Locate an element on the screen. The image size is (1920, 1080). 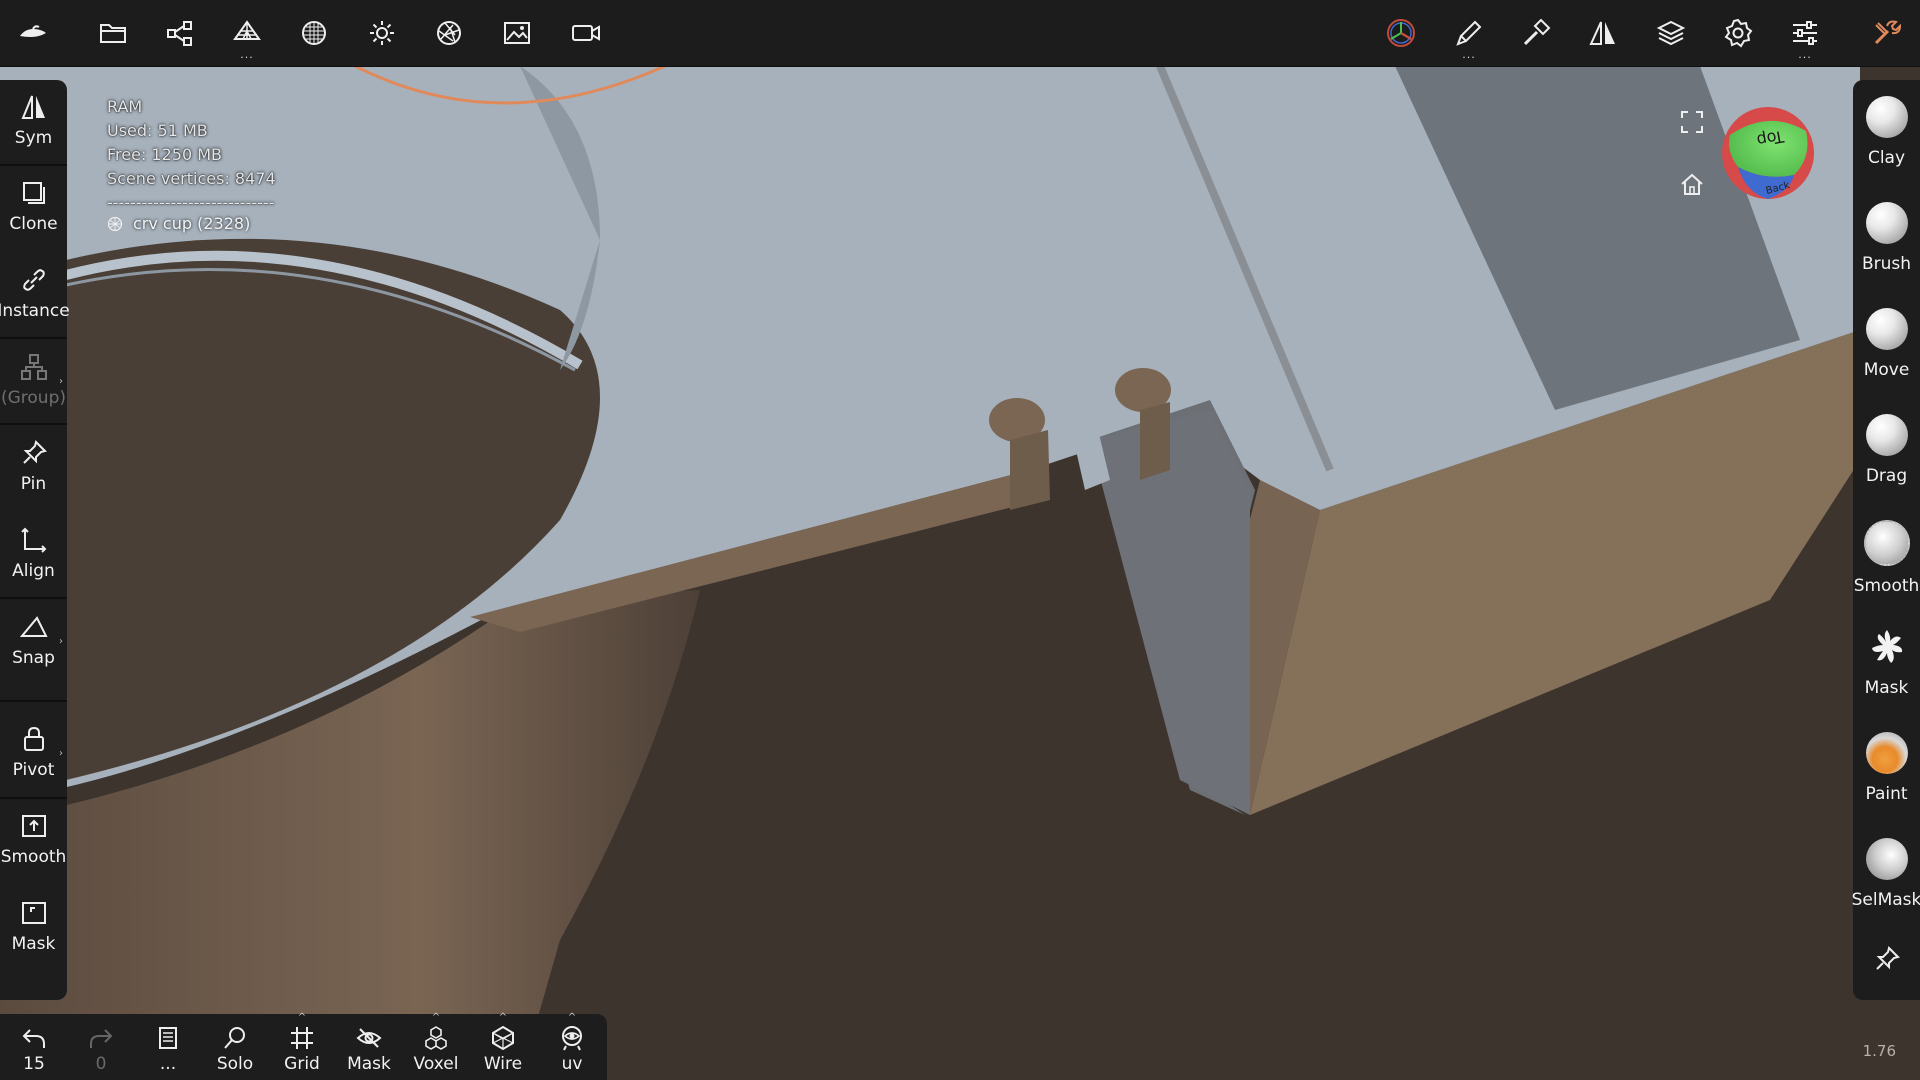
selmask-label: SelMask is located at coordinates (1885, 900).